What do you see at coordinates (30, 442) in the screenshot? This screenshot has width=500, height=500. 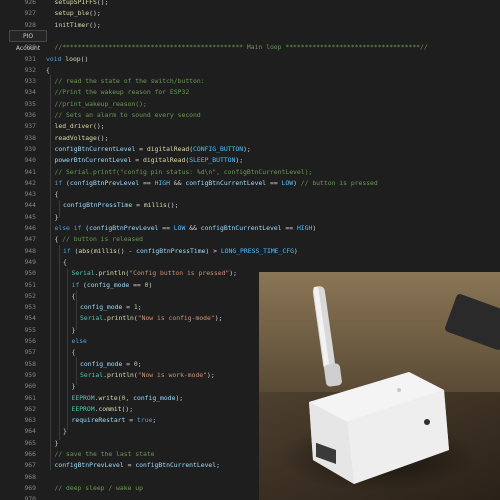 I see `line-number: 965` at bounding box center [30, 442].